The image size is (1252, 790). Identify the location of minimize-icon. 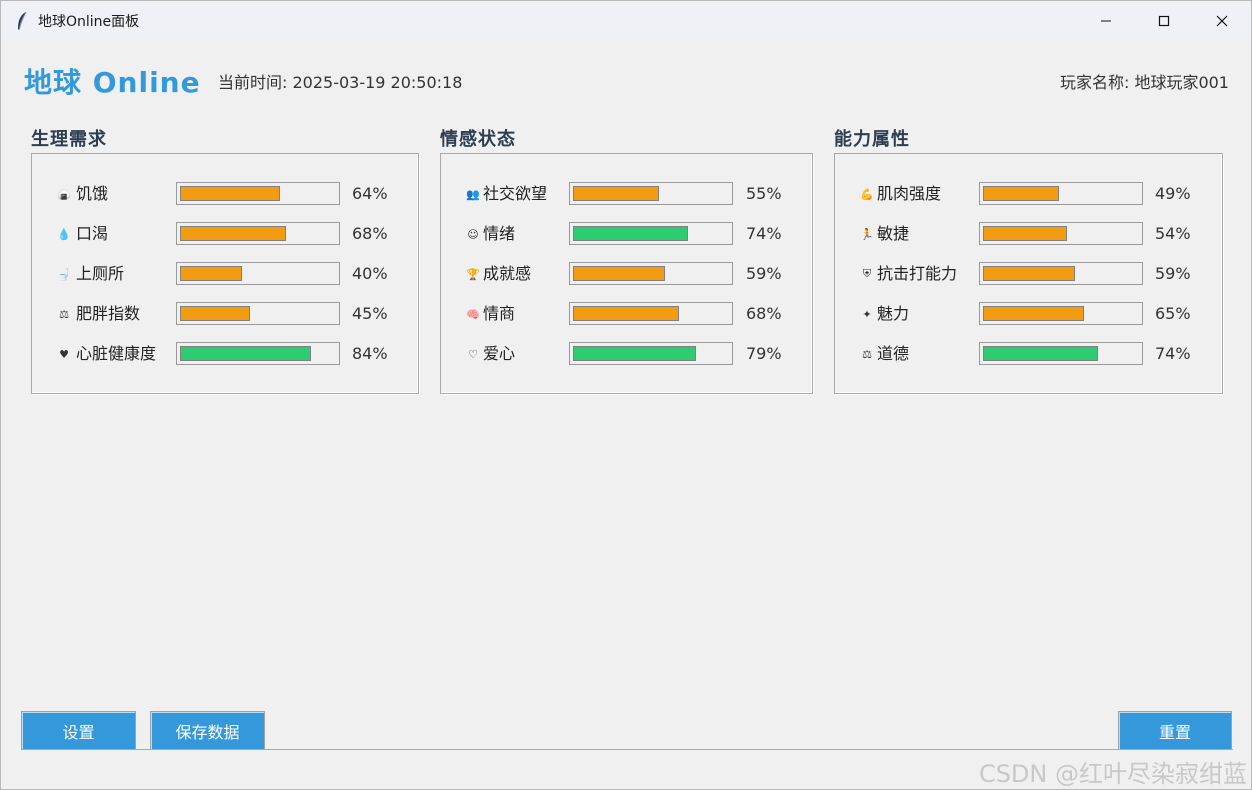
(1106, 21).